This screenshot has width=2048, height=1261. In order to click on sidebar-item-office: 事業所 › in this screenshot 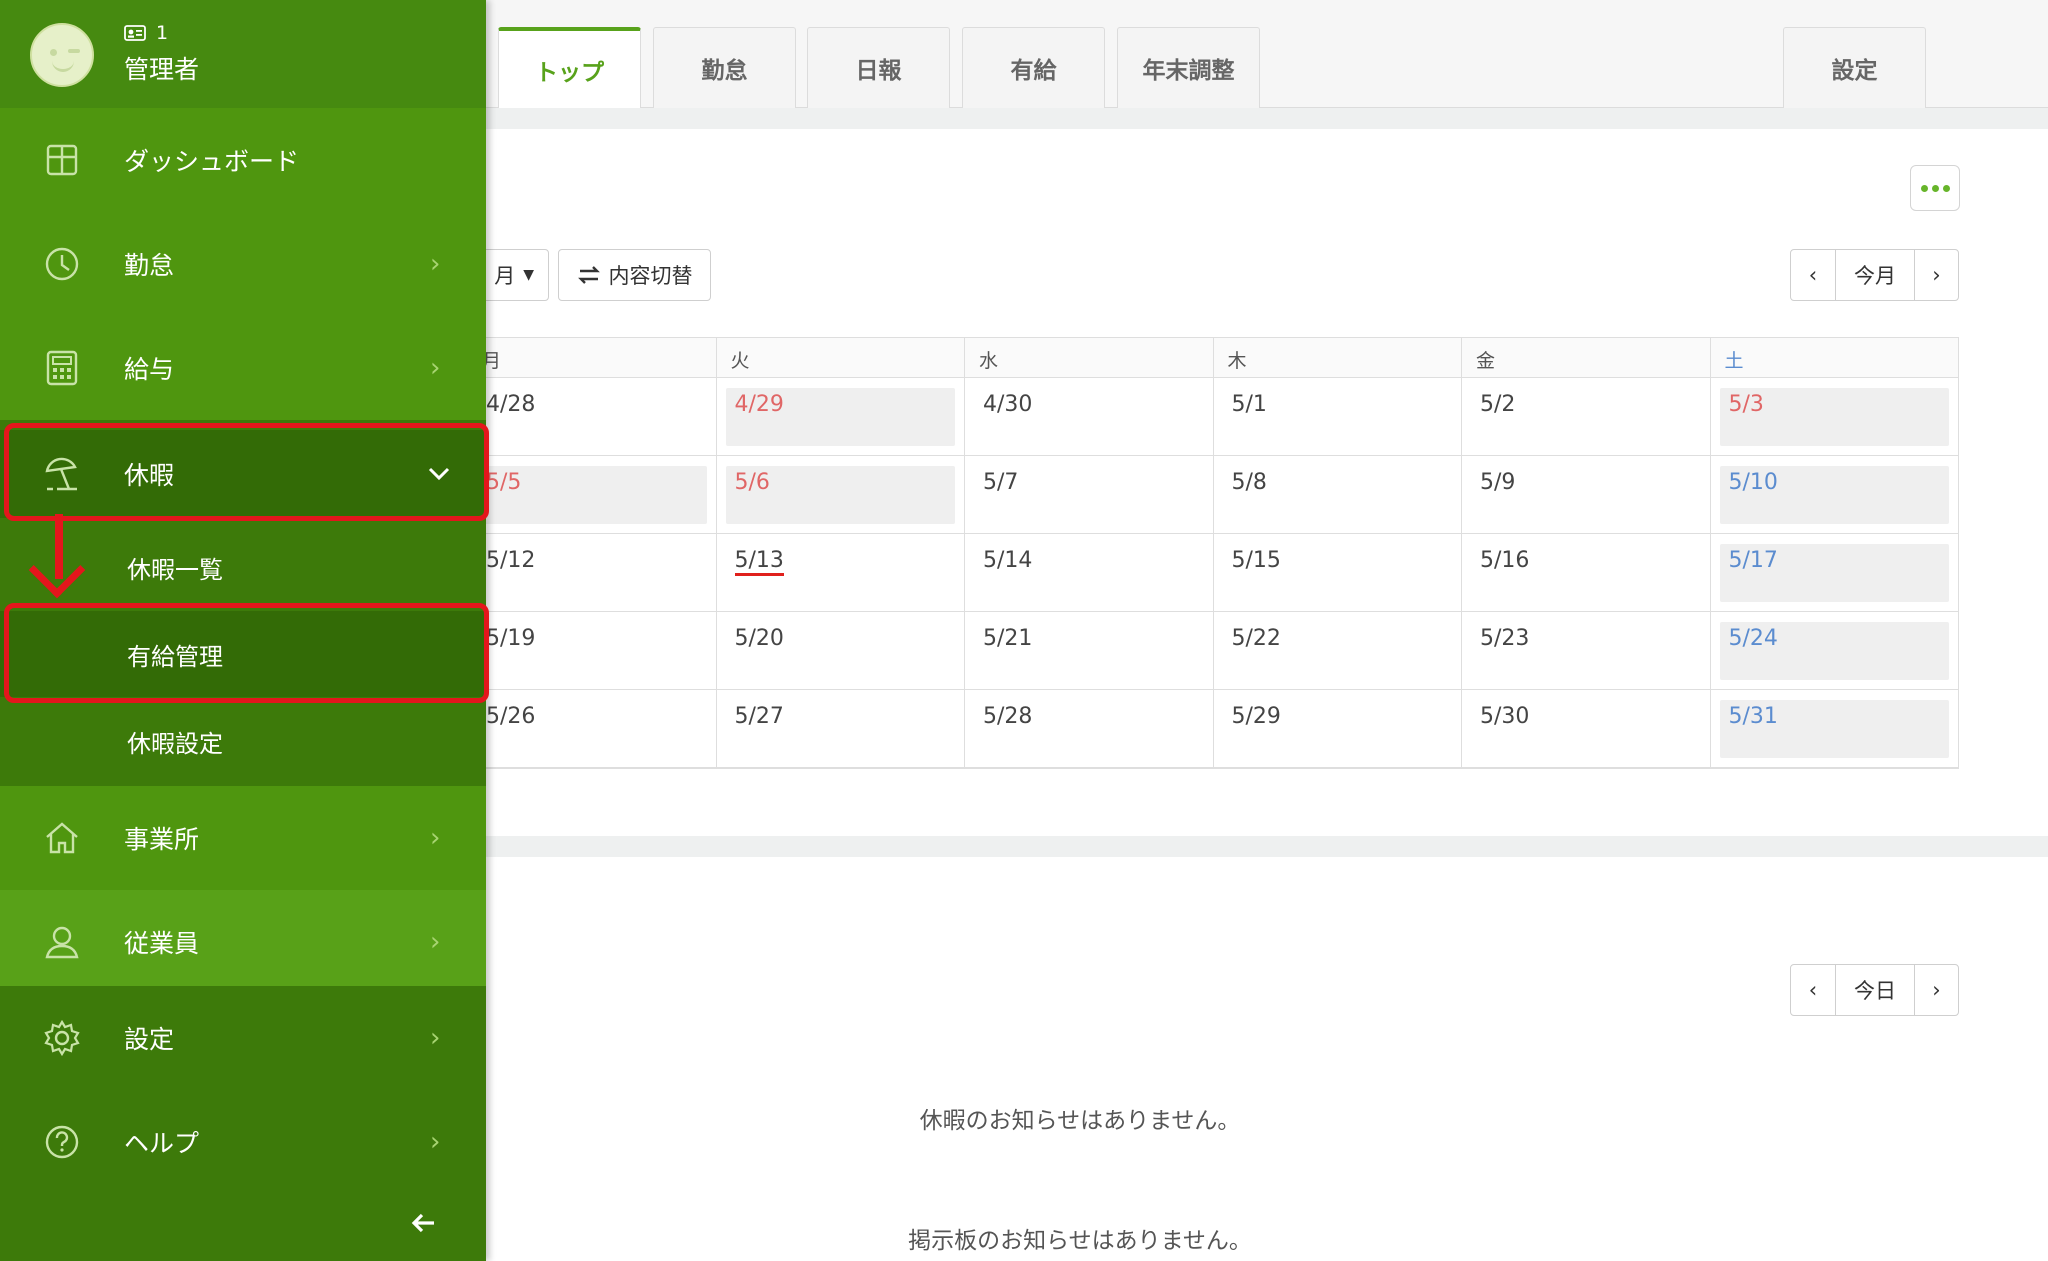, I will do `click(243, 838)`.